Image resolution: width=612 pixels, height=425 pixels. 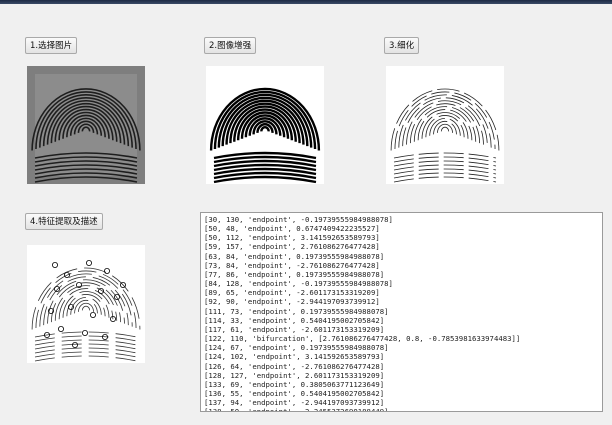 I want to click on original-fingerprint-image, so click(x=86, y=125).